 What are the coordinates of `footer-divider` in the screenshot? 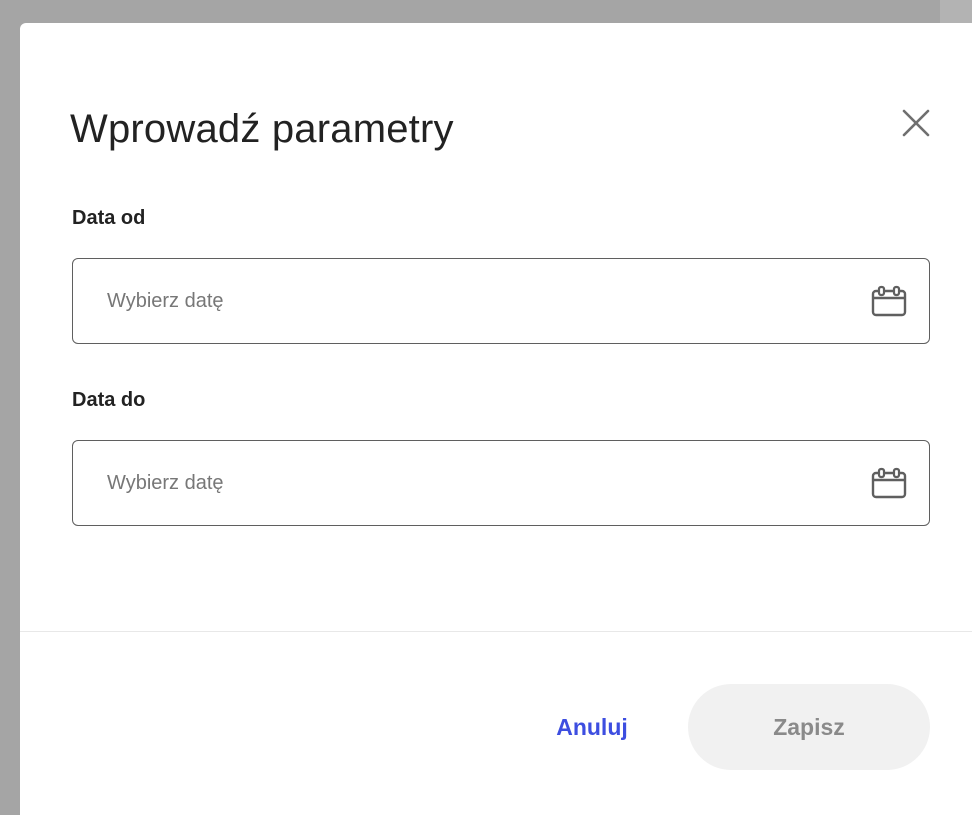 It's located at (496, 631).